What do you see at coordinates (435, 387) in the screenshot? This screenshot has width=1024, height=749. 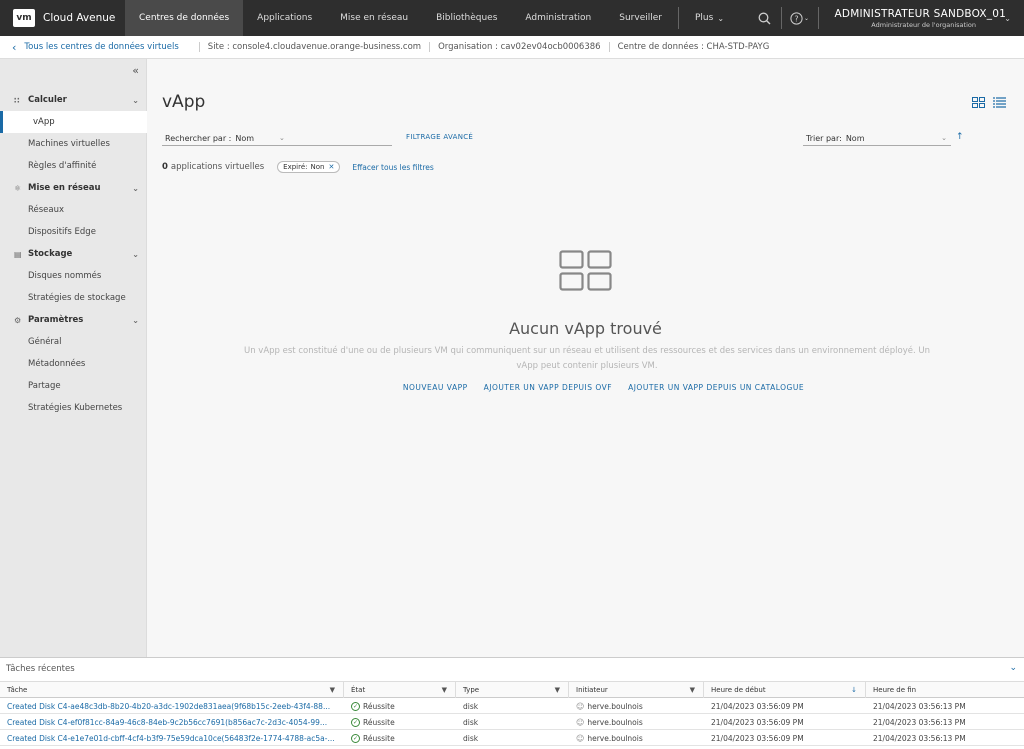 I see `new-vapp-button: NOUVEAU VAPP` at bounding box center [435, 387].